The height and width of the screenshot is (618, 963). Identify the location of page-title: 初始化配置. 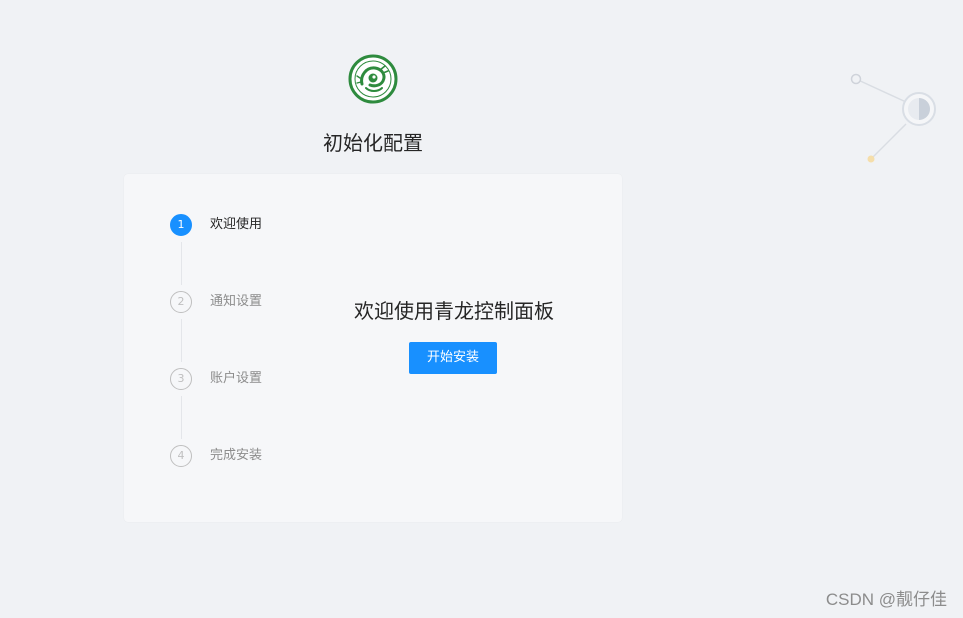
(373, 143).